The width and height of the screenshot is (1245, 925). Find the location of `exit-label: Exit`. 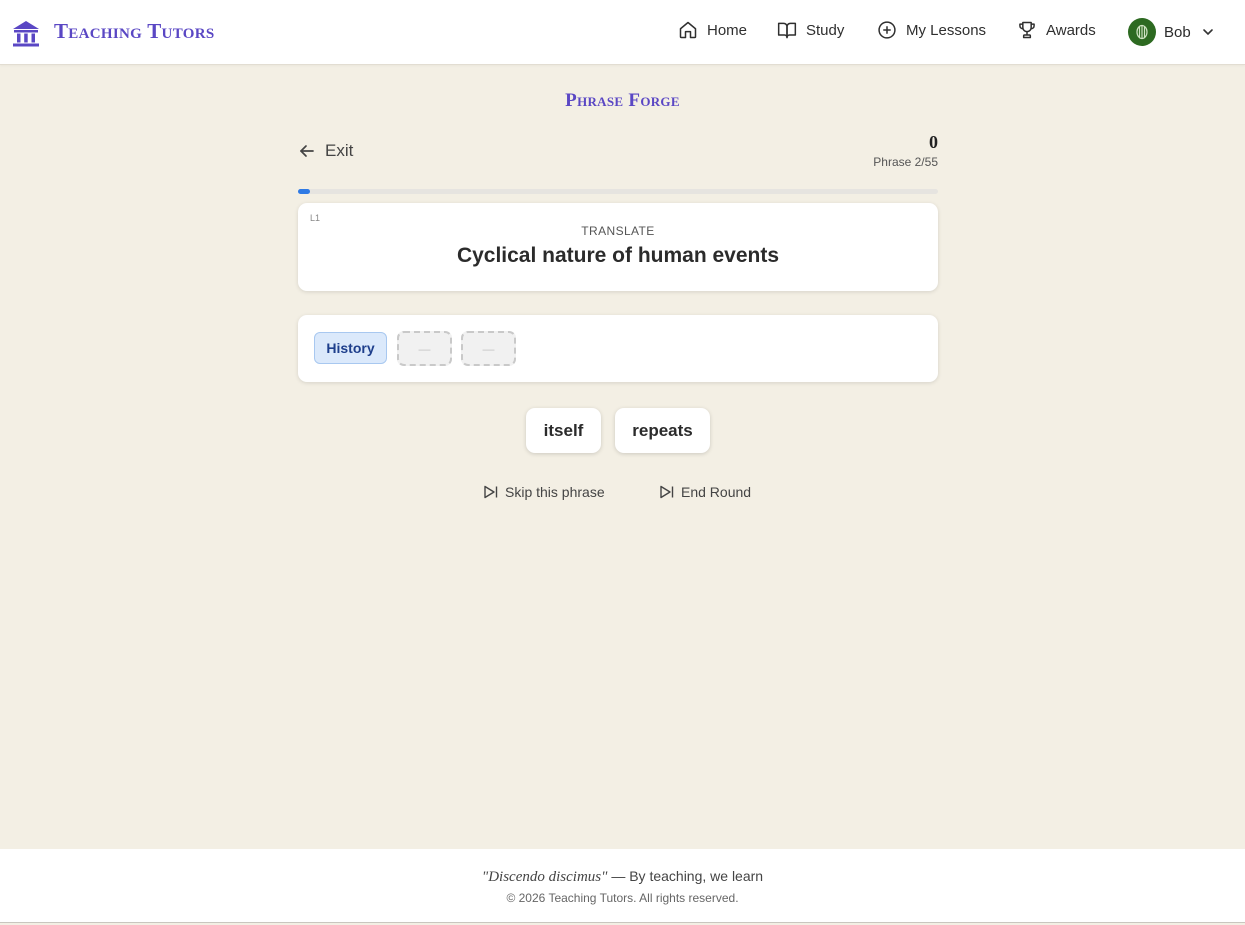

exit-label: Exit is located at coordinates (339, 150).